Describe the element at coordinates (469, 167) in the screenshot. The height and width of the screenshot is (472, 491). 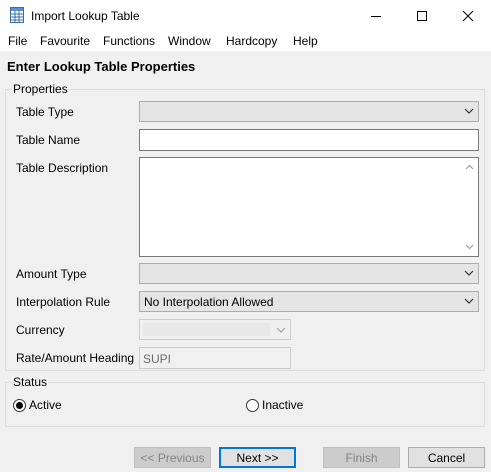
I see `scroll-up-icon` at that location.